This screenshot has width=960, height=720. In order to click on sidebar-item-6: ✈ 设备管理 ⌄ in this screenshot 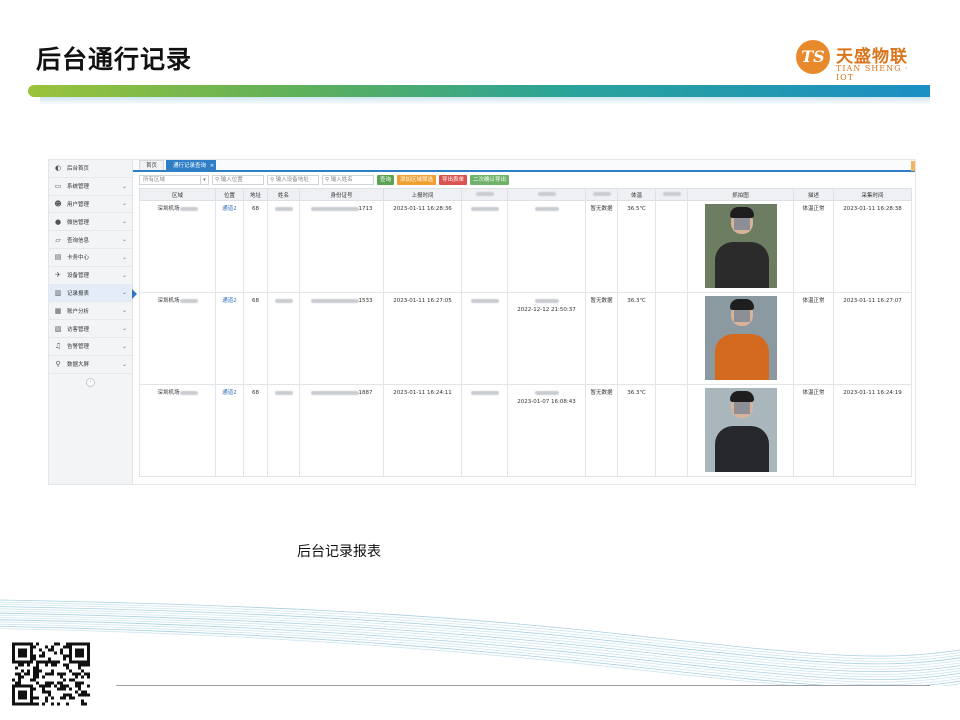, I will do `click(90, 276)`.